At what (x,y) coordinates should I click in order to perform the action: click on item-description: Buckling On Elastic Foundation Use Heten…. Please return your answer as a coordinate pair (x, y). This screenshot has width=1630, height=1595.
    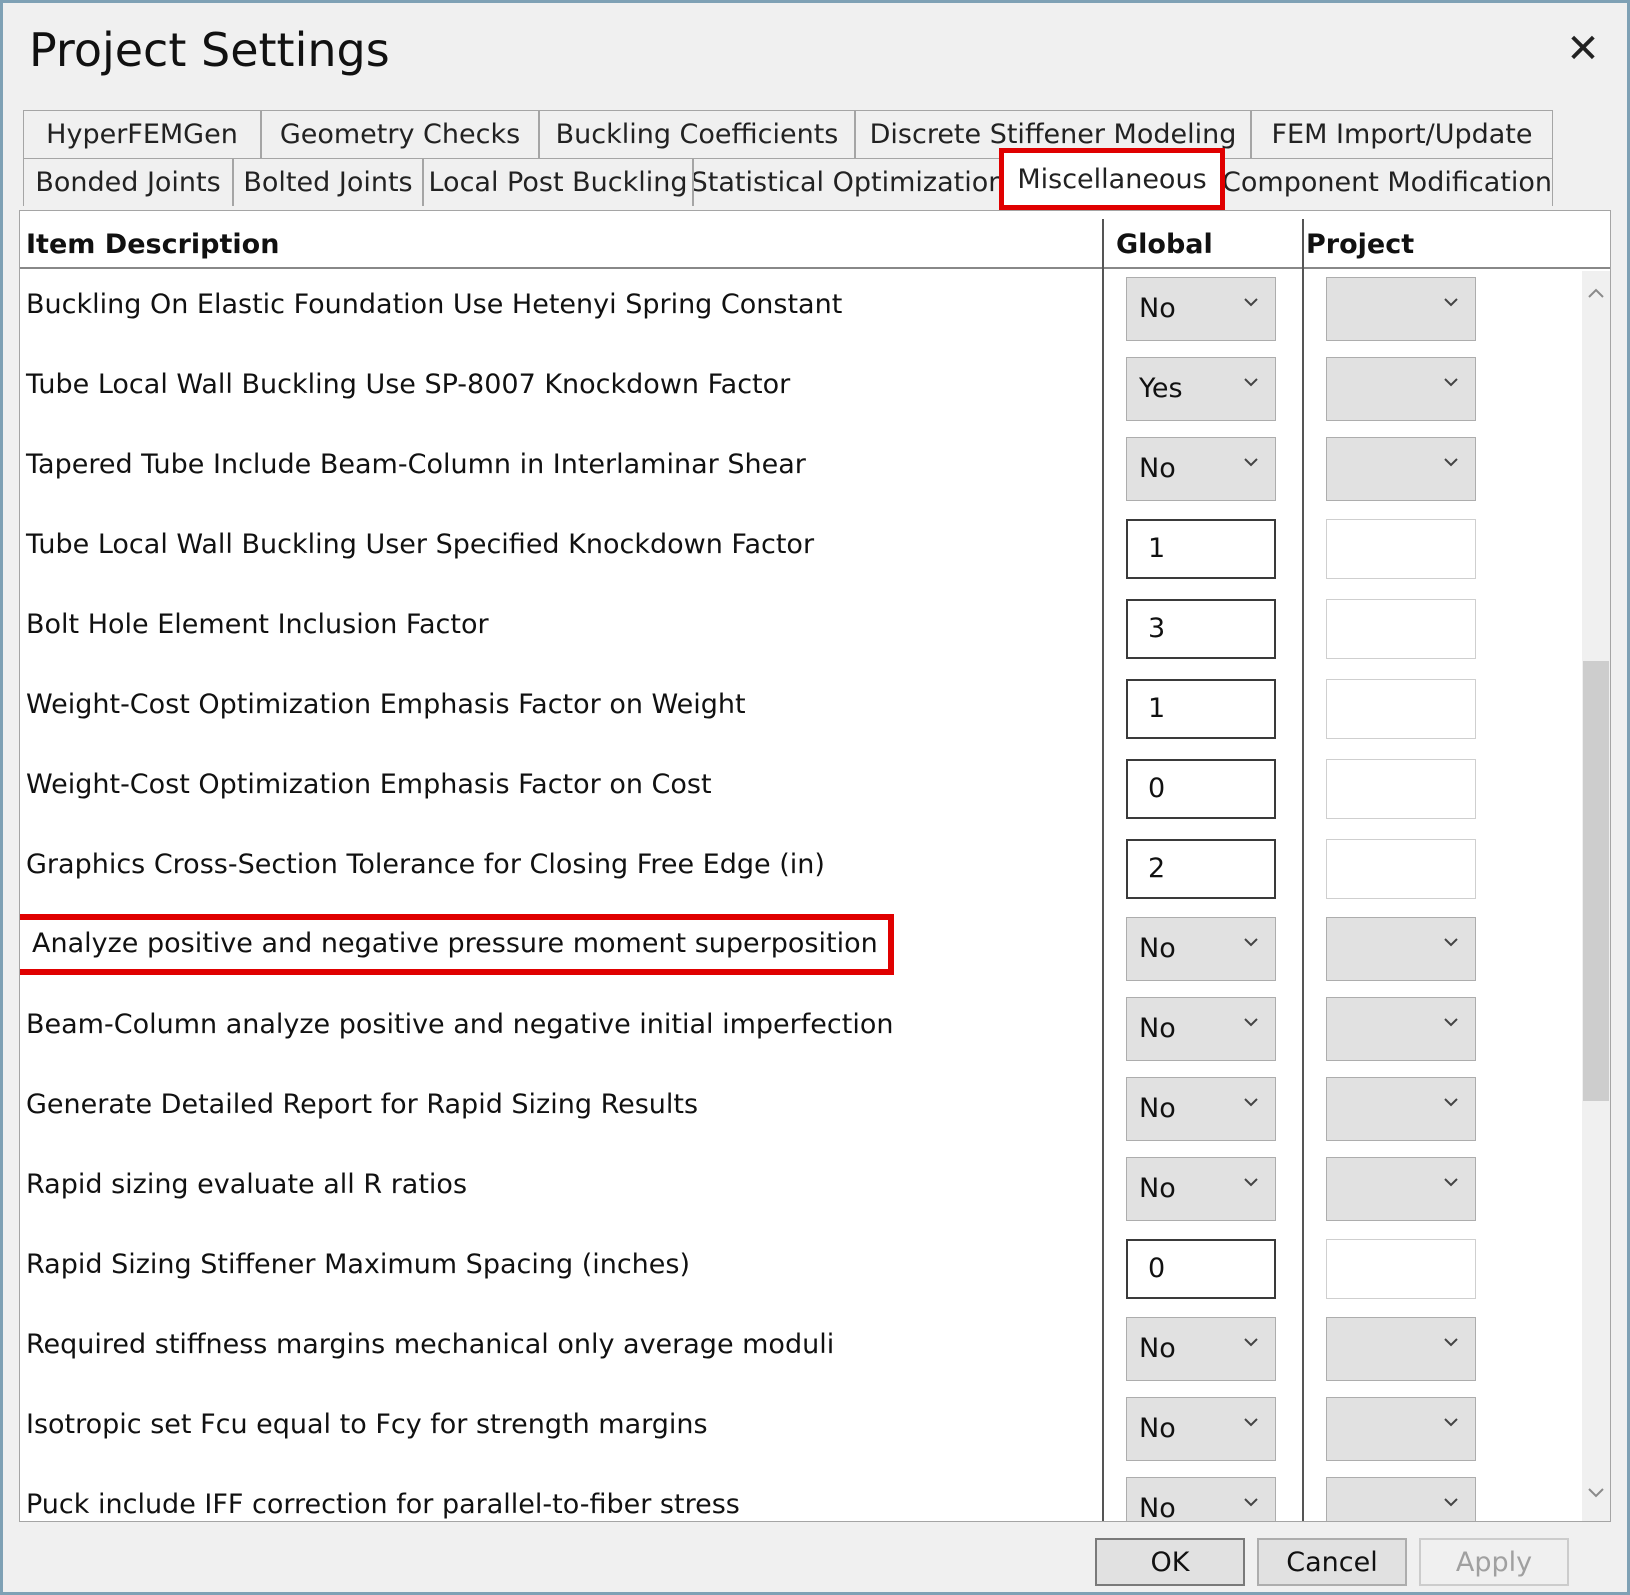
    Looking at the image, I should click on (434, 304).